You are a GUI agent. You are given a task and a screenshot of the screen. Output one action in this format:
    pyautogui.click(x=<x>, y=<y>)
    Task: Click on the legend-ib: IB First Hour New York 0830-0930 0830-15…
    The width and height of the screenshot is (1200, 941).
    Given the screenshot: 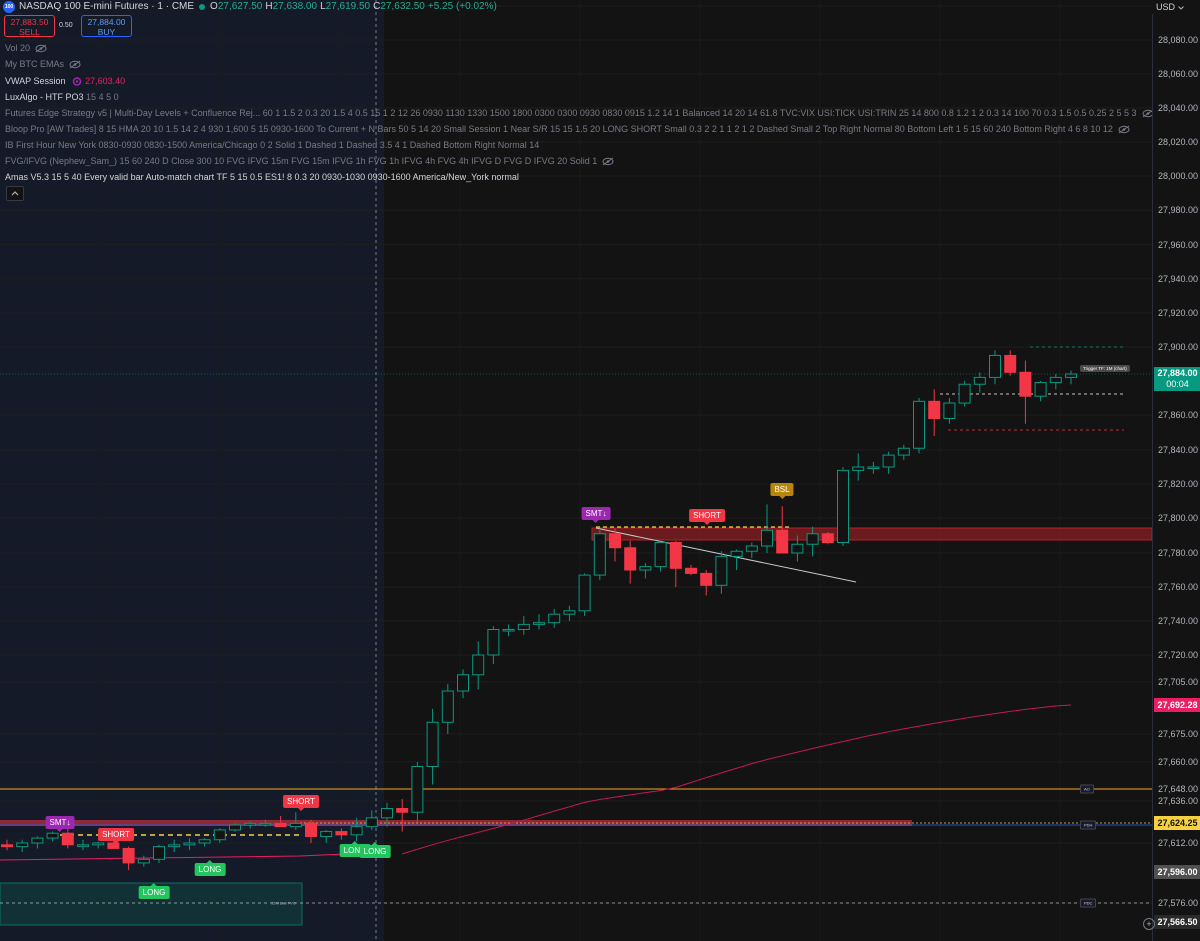 What is the action you would take?
    pyautogui.click(x=272, y=145)
    